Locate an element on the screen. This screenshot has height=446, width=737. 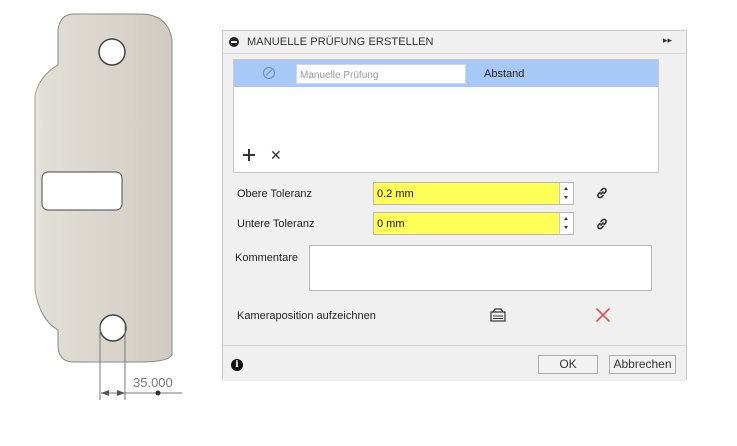
dialog-footer: i OK Abbrechen is located at coordinates (454, 363).